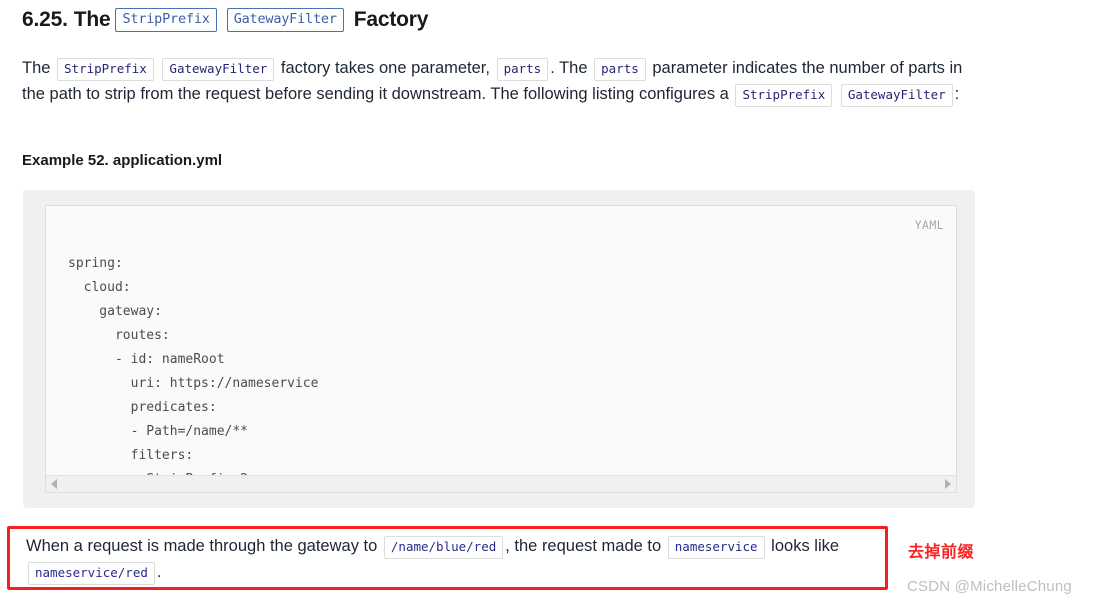  I want to click on example-caption: Example 52. application.yml, so click(122, 160).